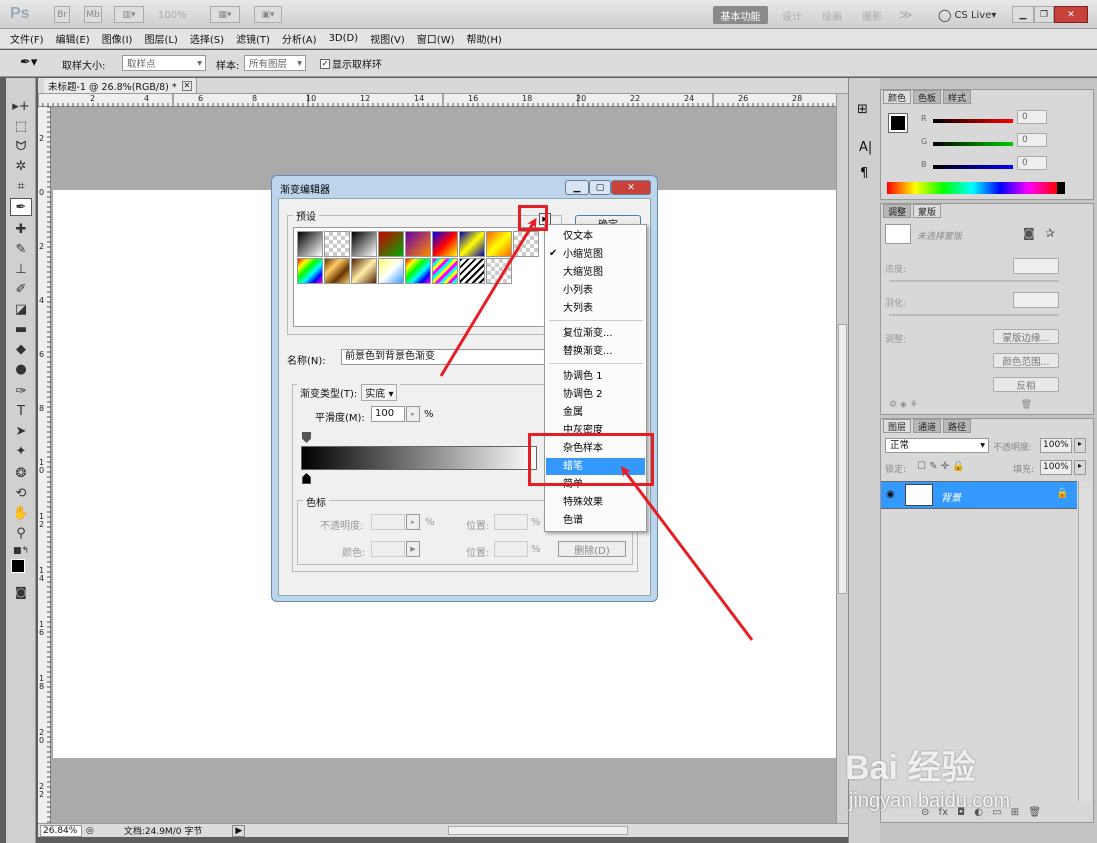  Describe the element at coordinates (930, 801) in the screenshot. I see `watermark-url: jingyan.baidu.com` at that location.